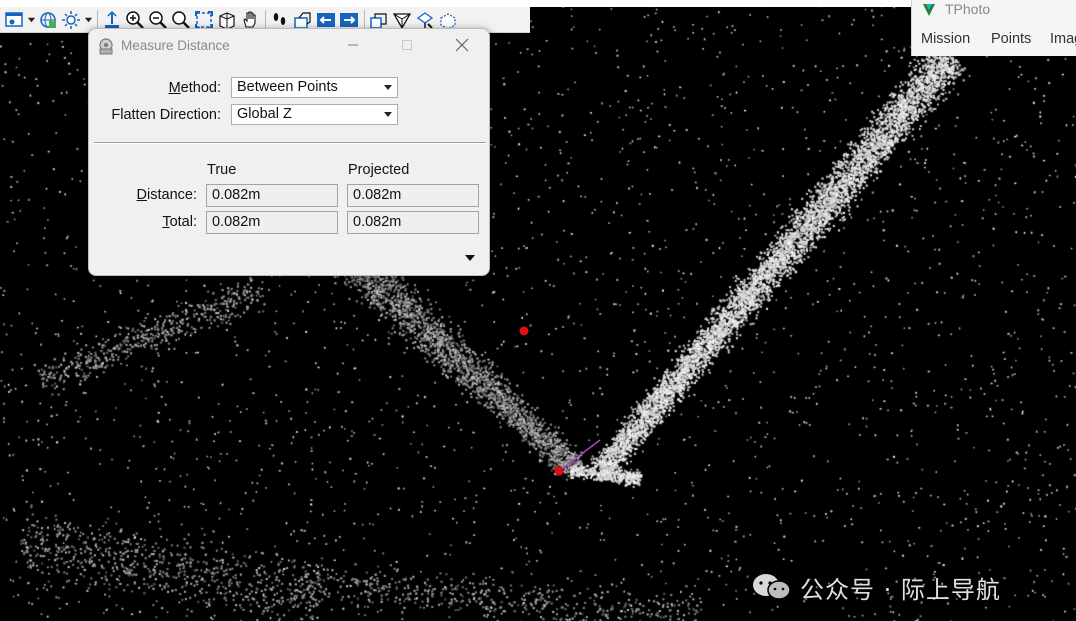 This screenshot has width=1076, height=621. I want to click on measure-point-end, so click(559, 471).